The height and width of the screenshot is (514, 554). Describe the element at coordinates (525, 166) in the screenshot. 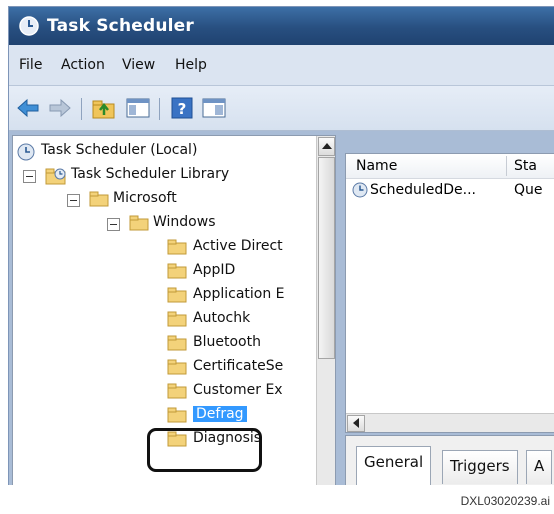

I see `column-status: Sta` at that location.